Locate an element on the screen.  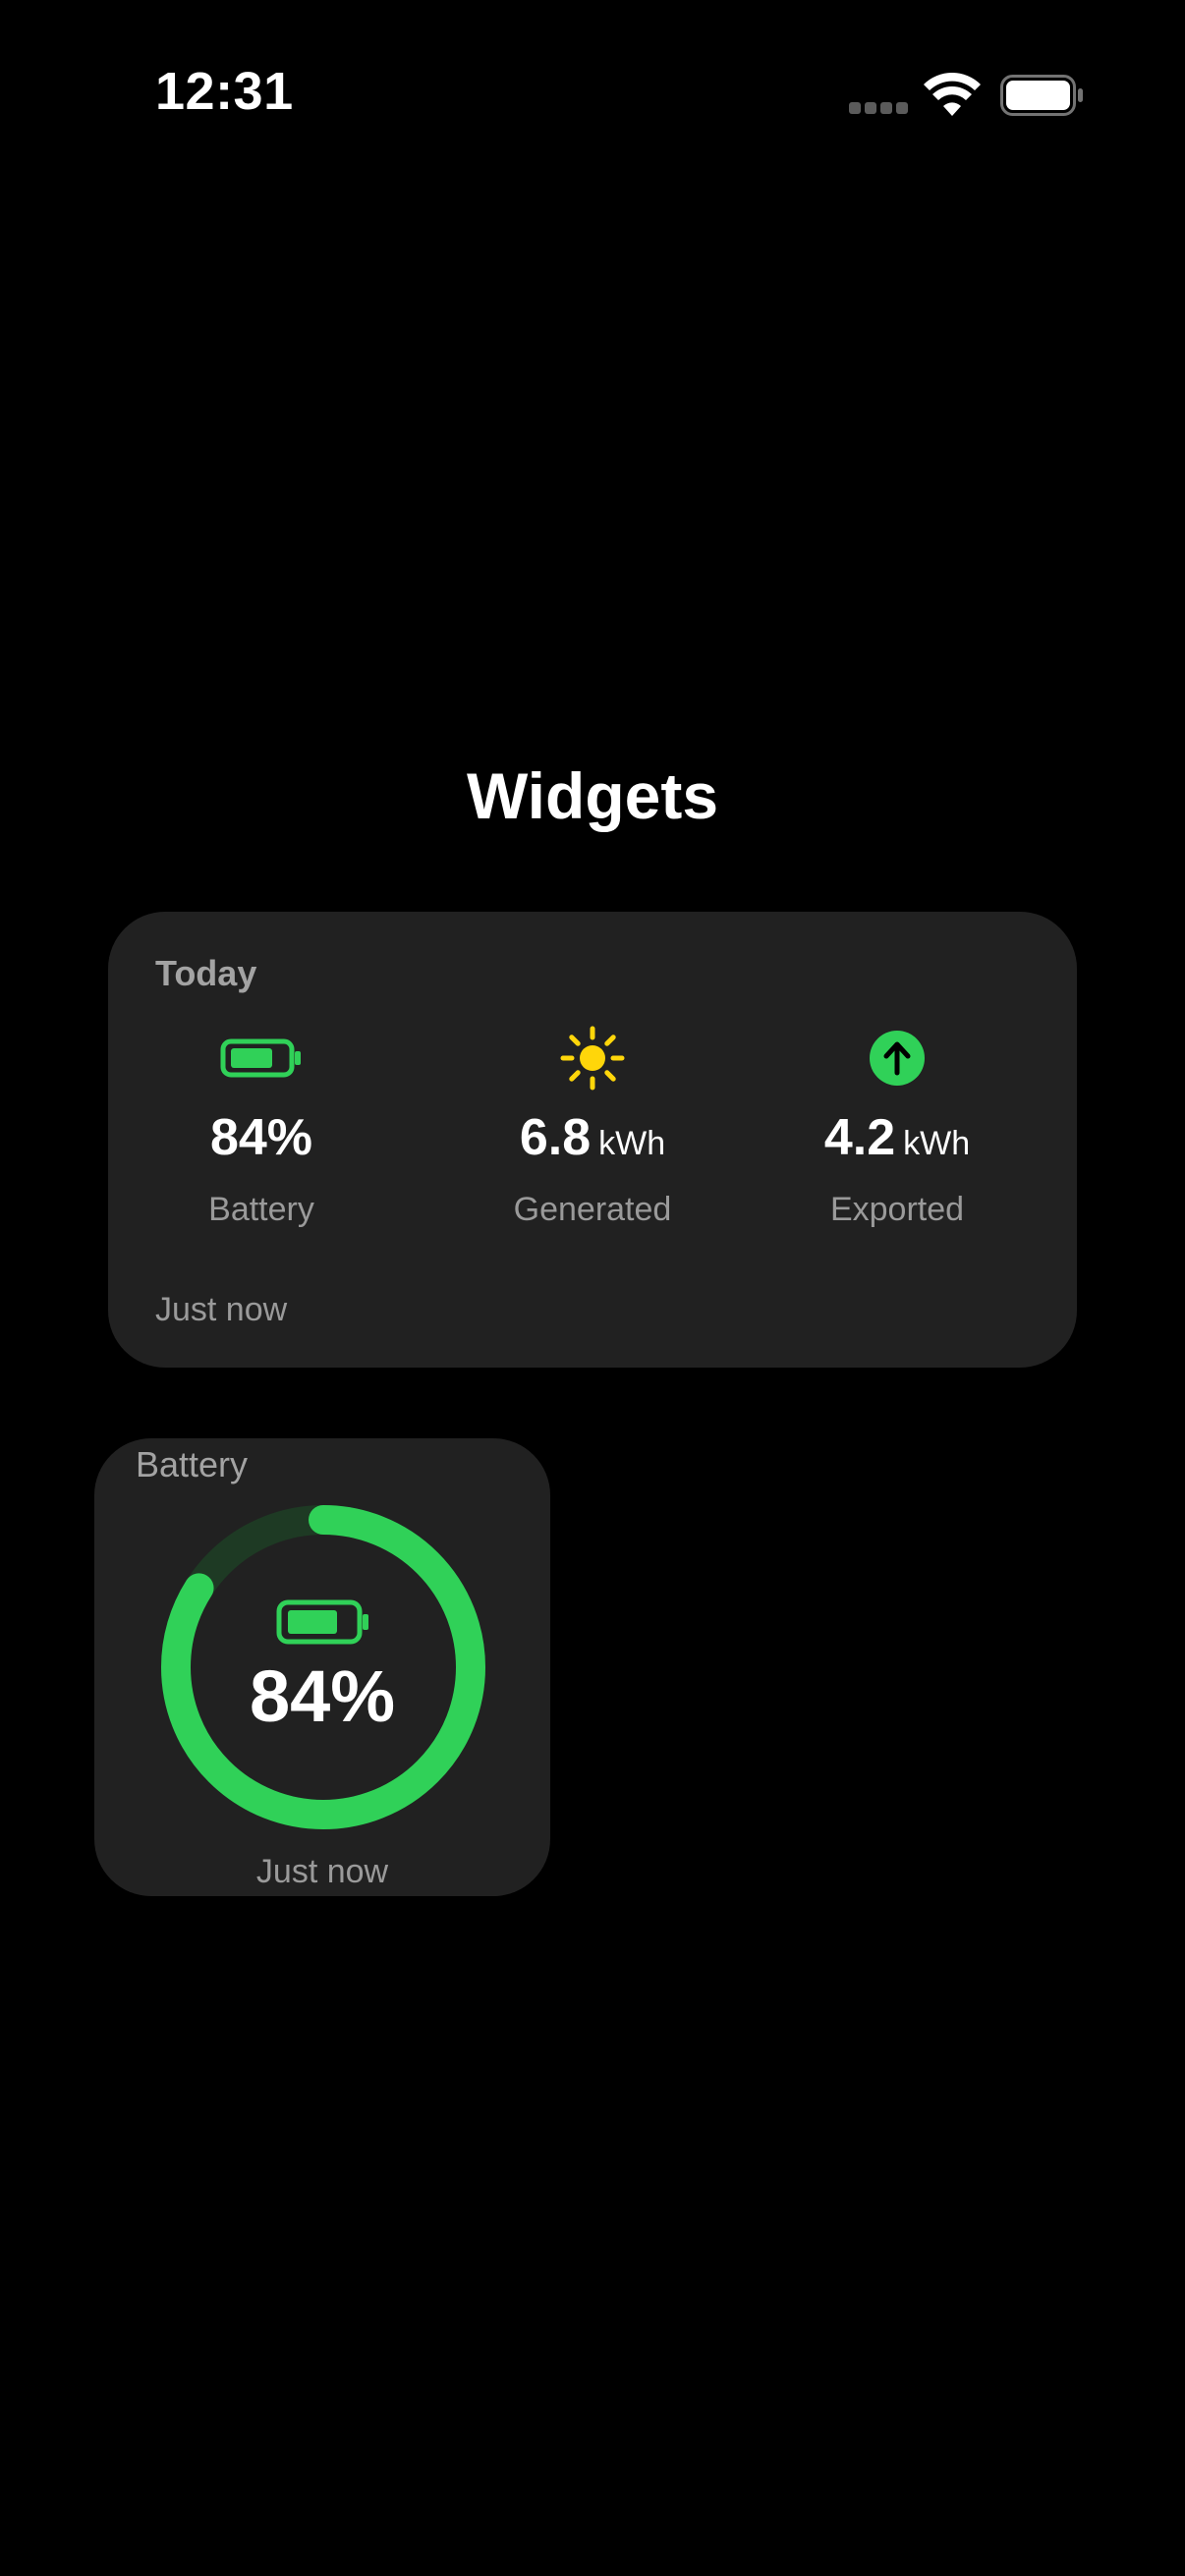
stat-generated: 6.8 kWh Generated is located at coordinates (592, 1134).